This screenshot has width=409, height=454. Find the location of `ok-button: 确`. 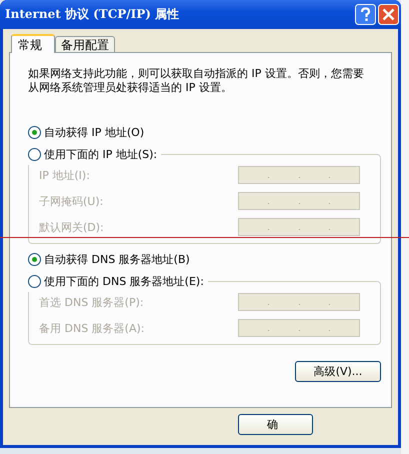

ok-button: 确 is located at coordinates (275, 424).